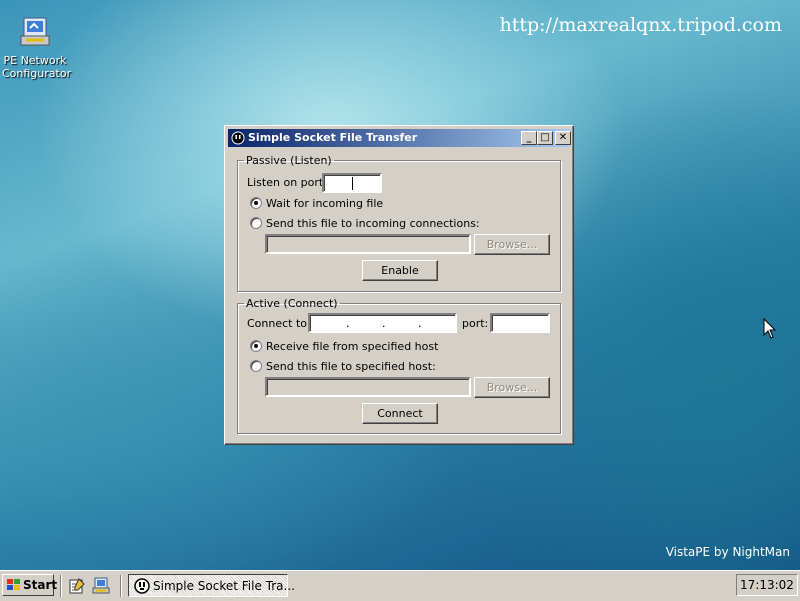 This screenshot has width=800, height=601. What do you see at coordinates (400, 413) in the screenshot?
I see `connect-button: Connect` at bounding box center [400, 413].